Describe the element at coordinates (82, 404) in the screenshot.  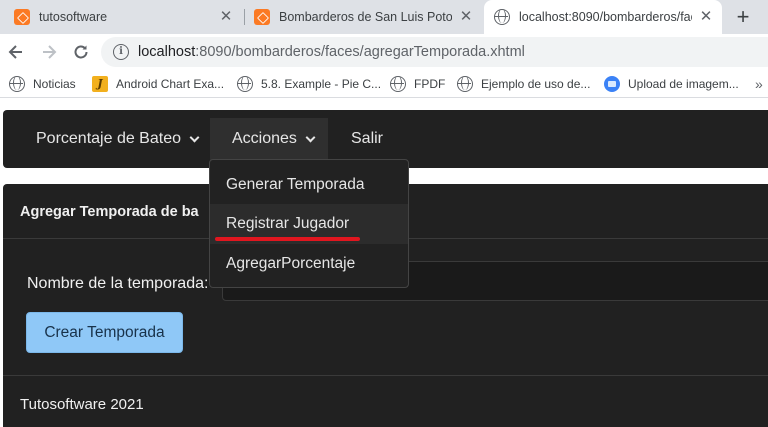
I see `footer-text: Tutosoftware 2021` at that location.